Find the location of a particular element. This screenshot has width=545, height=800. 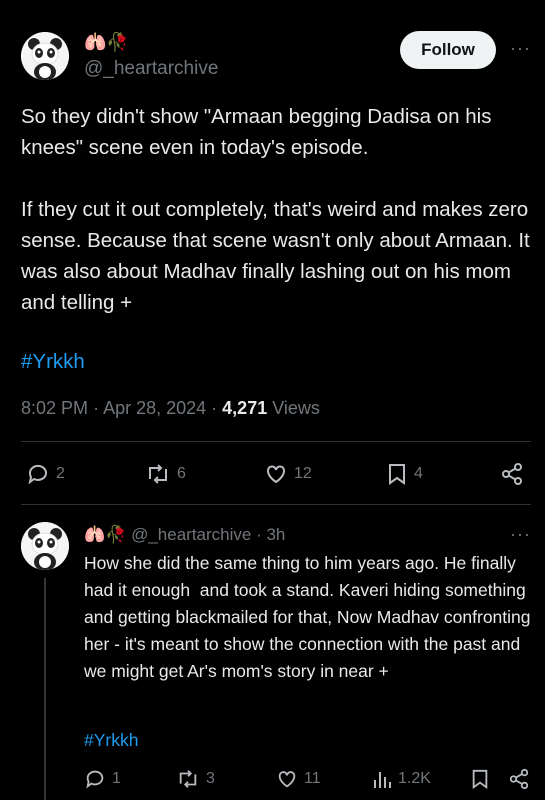

tweet-meta: 8:02 PM · Apr 28, 2024 · 4,271 Views is located at coordinates (170, 408).